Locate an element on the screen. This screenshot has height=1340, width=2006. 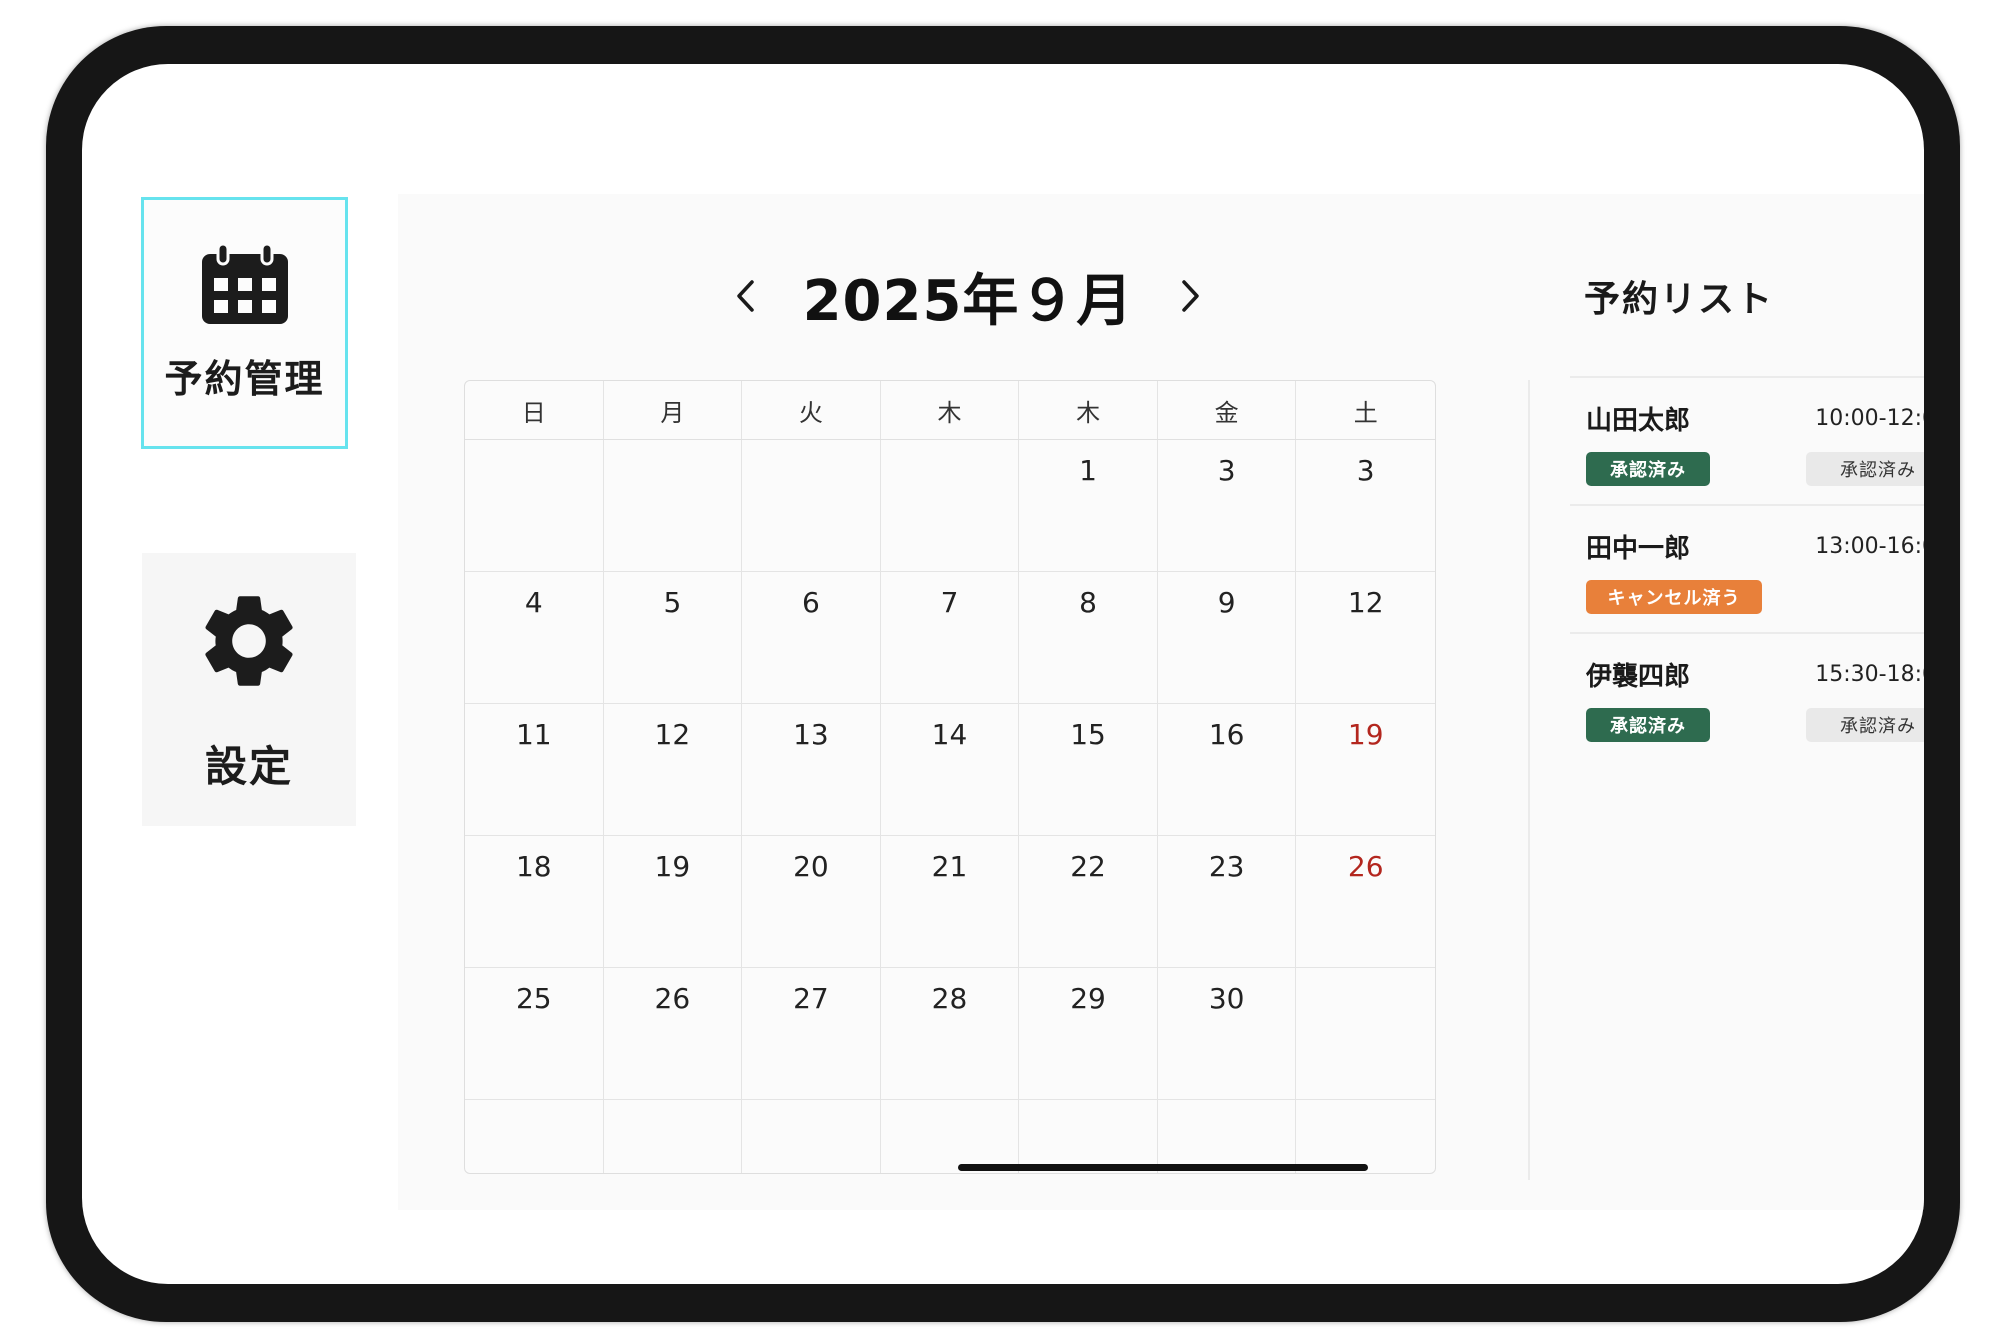
day-cell: 14 is located at coordinates (950, 770).